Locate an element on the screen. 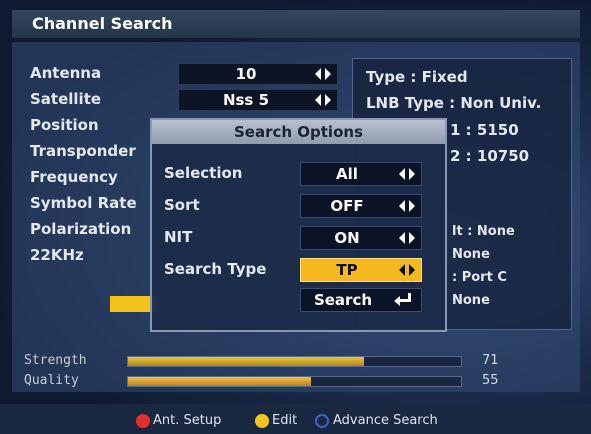 This screenshot has height=434, width=591. 22khz-label: 22KHz is located at coordinates (57, 255).